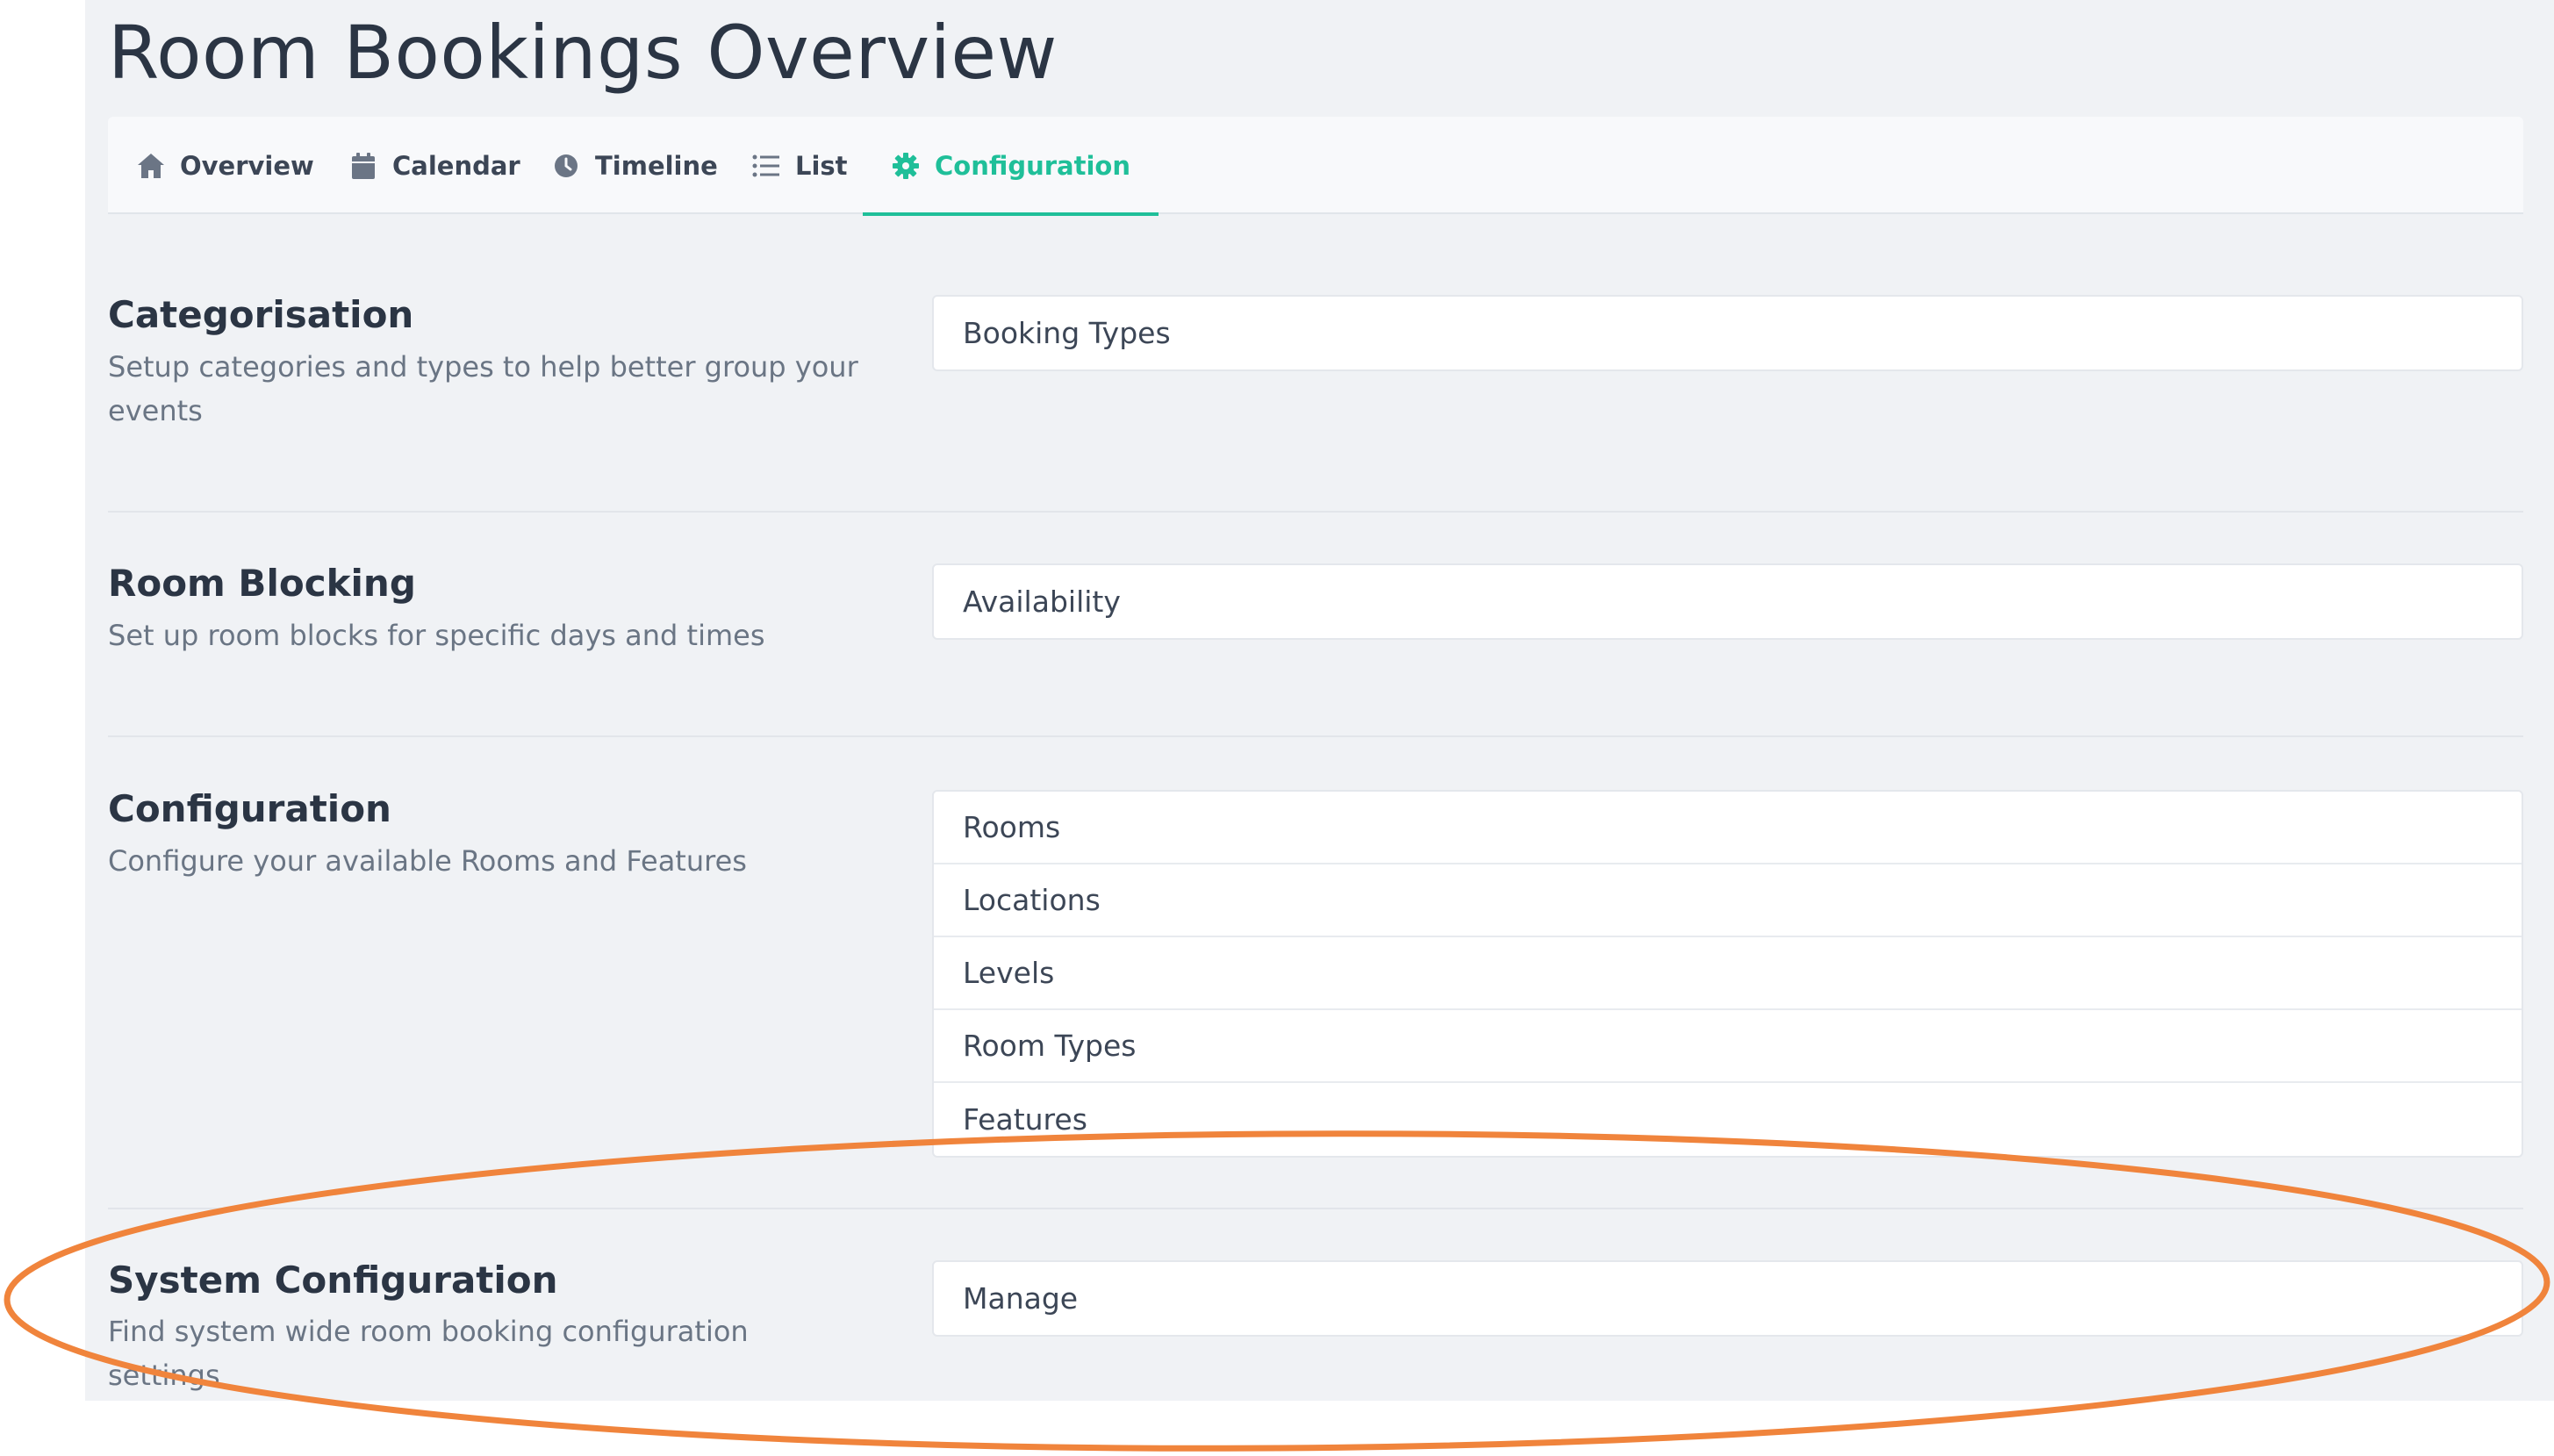 This screenshot has width=2554, height=1456. What do you see at coordinates (1728, 900) in the screenshot?
I see `list-item-locations: Locations` at bounding box center [1728, 900].